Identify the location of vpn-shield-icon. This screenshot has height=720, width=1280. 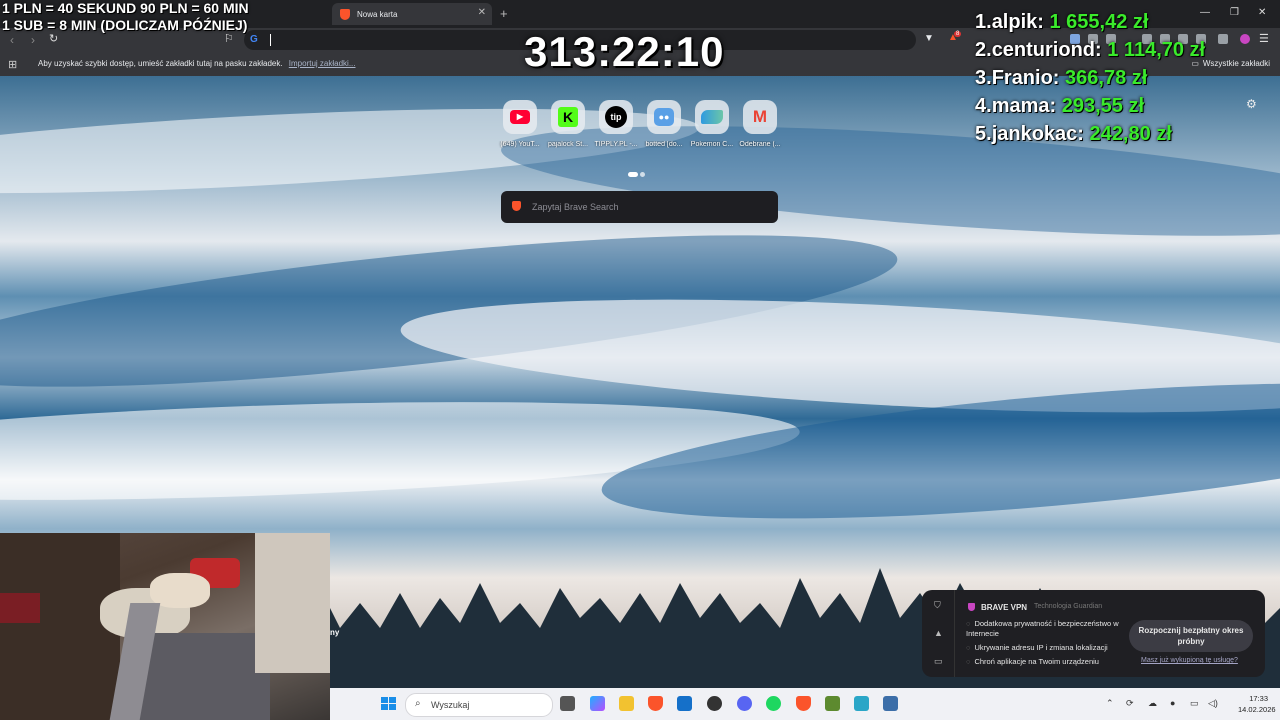
(971, 607).